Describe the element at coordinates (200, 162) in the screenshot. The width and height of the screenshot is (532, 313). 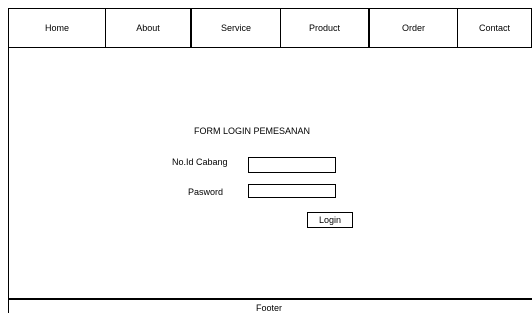
I see `branch-id-label: No.Id Cabang` at that location.